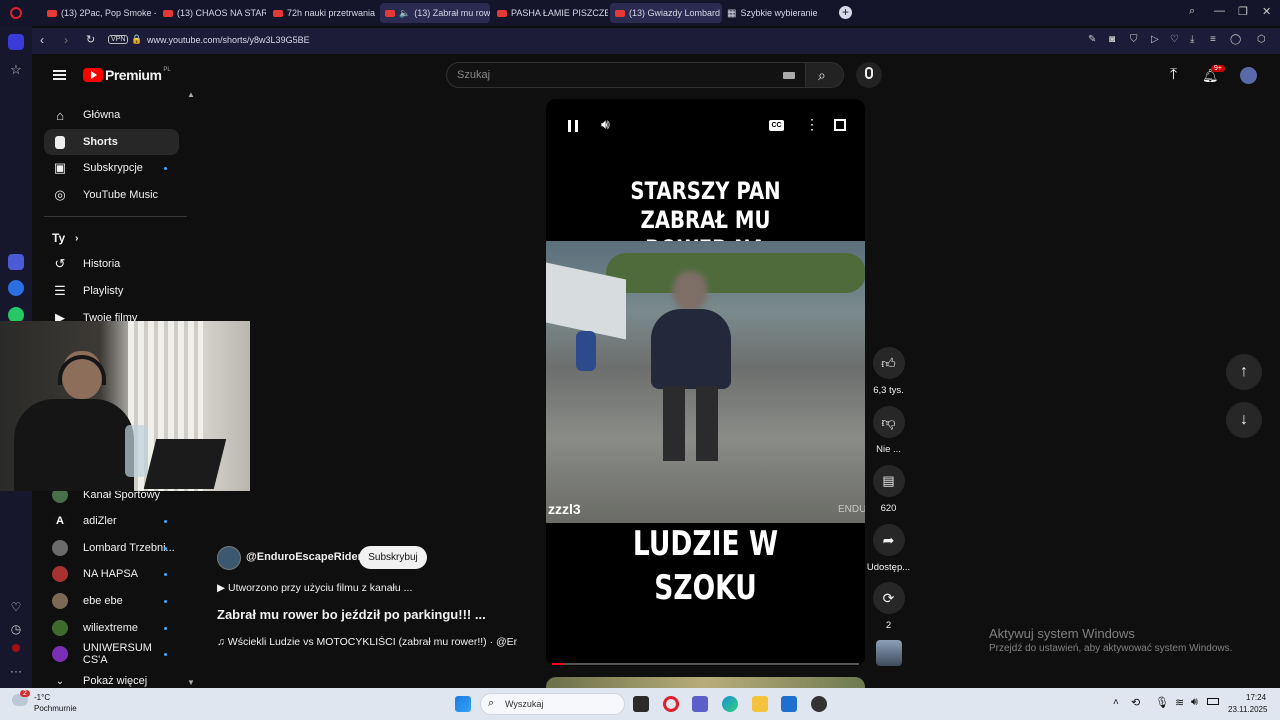  Describe the element at coordinates (888, 371) in the screenshot. I see `like-button: 👍︎ 6,3 tys.` at that location.